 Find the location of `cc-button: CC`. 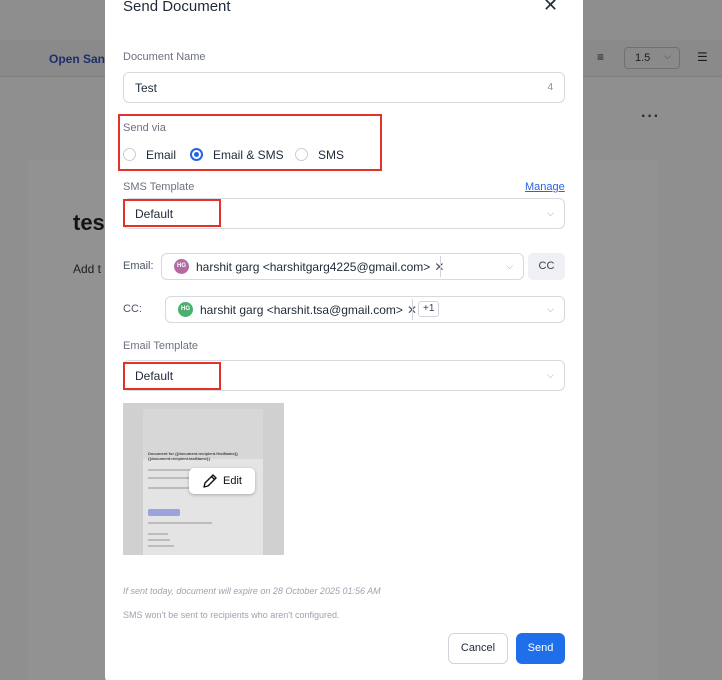

cc-button: CC is located at coordinates (546, 266).